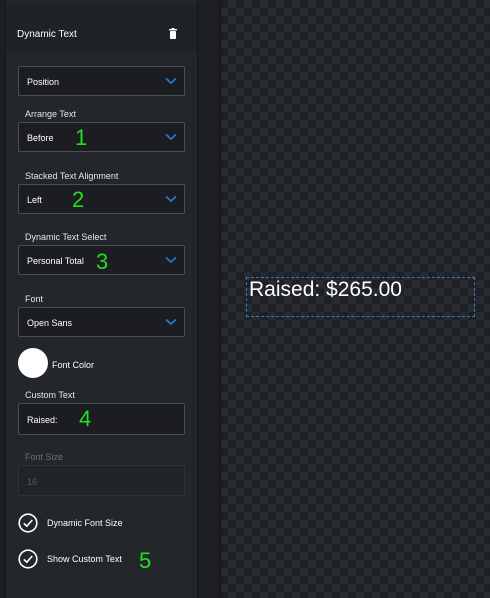  Describe the element at coordinates (101, 322) in the screenshot. I see `font-select: Open Sans` at that location.